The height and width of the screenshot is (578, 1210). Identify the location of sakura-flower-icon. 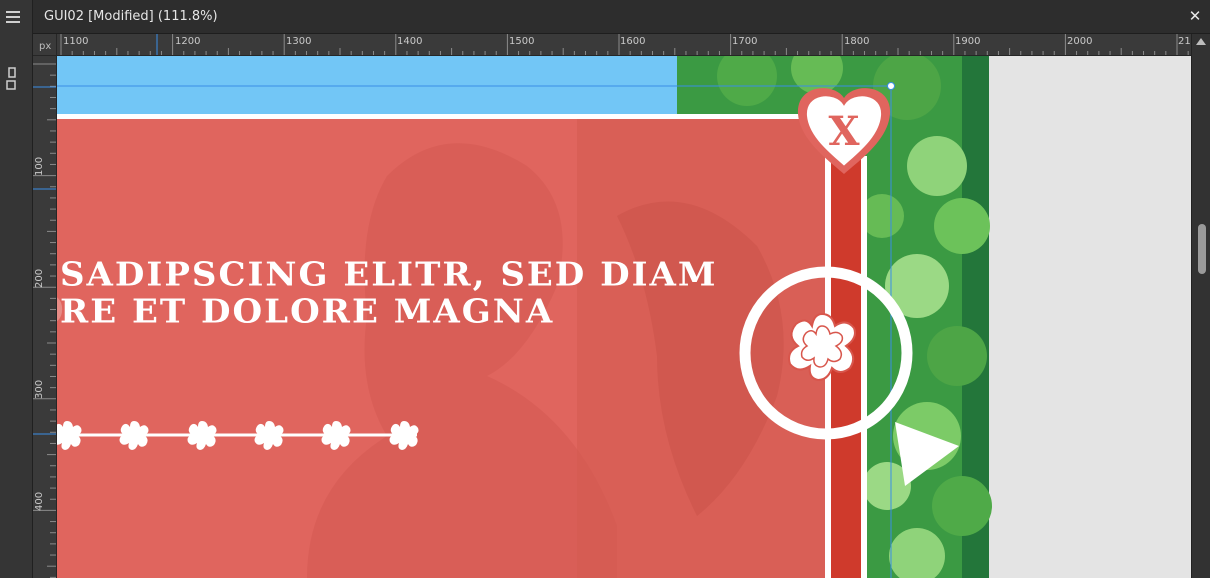
(822, 347).